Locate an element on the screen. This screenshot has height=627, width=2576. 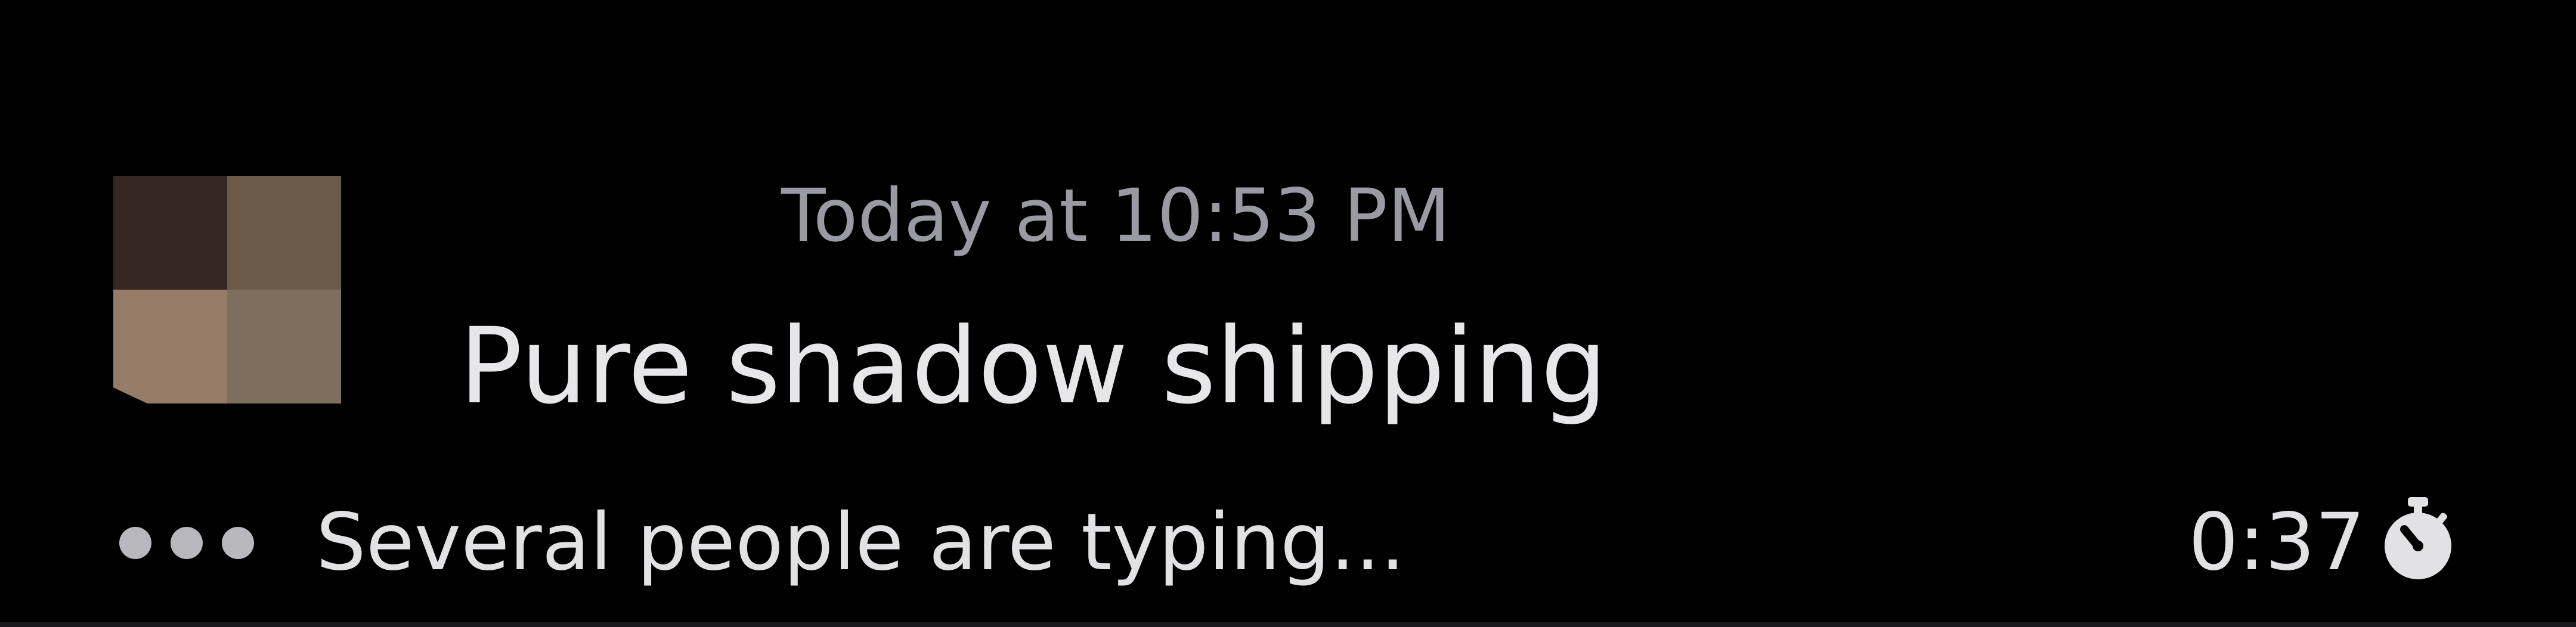
typing-dots-icon is located at coordinates (187, 543).